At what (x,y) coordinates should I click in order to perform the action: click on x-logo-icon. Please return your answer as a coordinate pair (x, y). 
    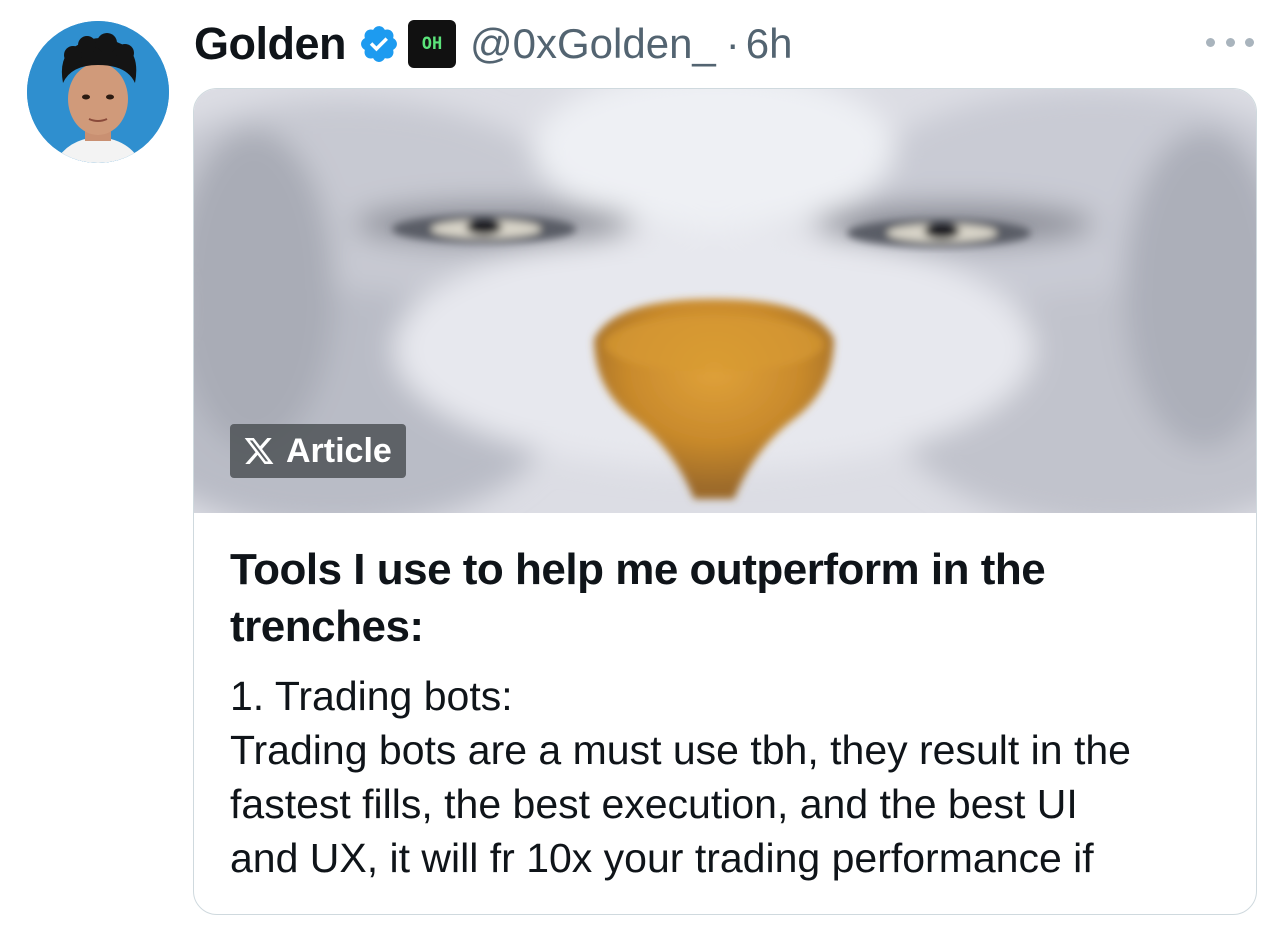
    Looking at the image, I should click on (259, 451).